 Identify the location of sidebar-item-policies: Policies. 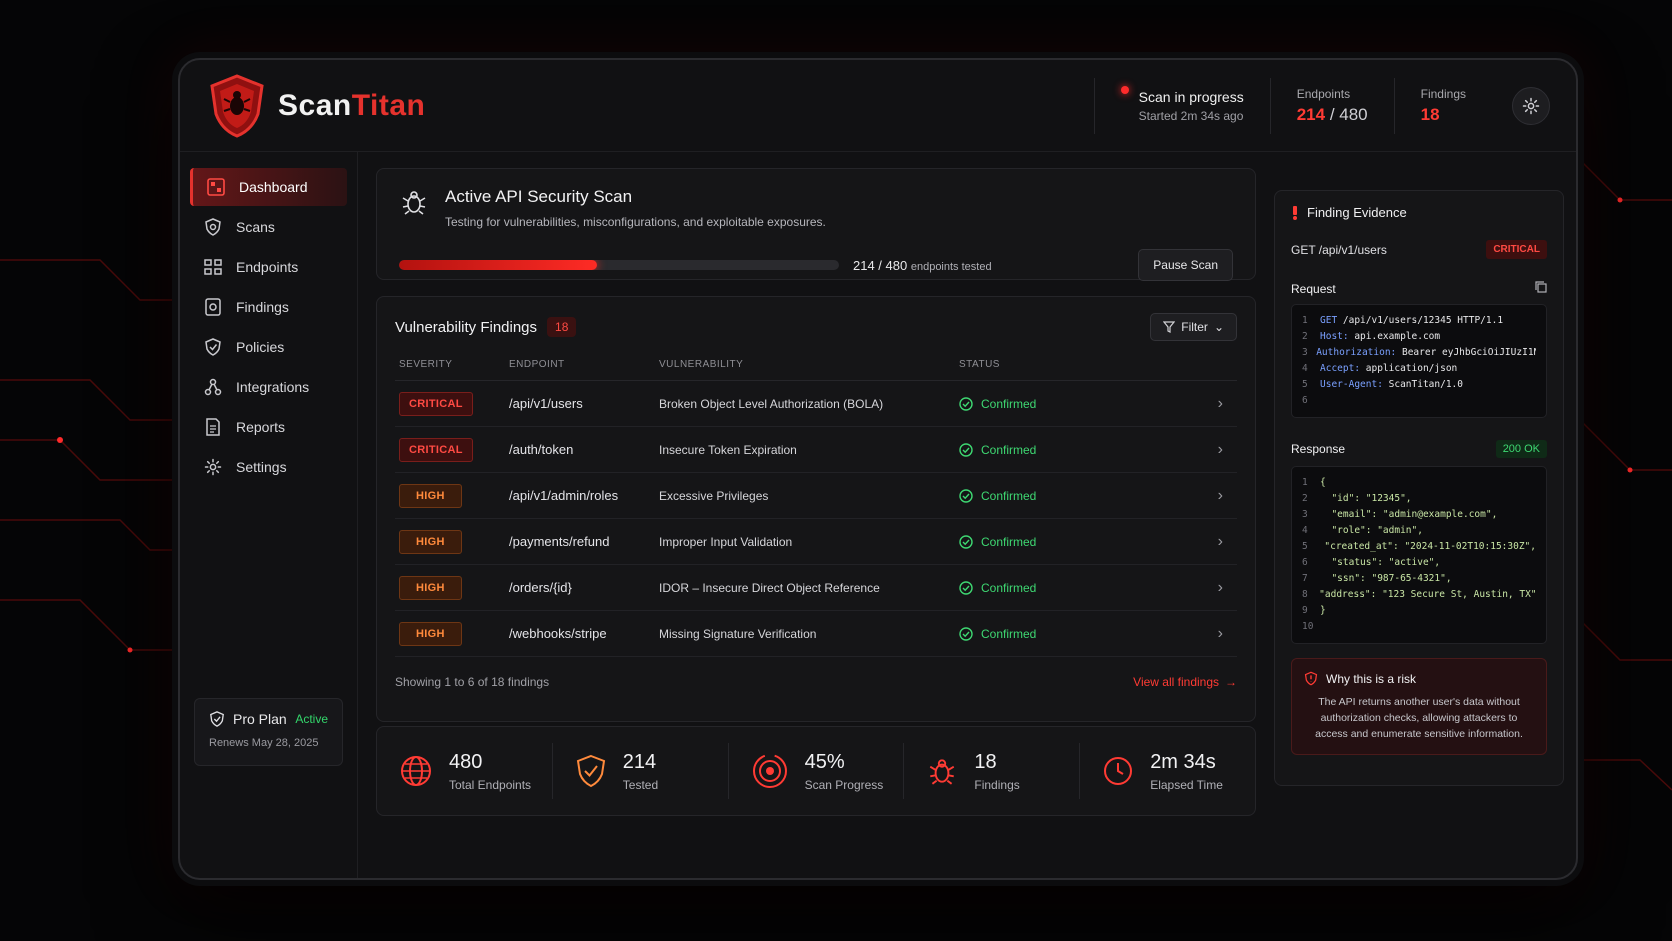
(268, 347).